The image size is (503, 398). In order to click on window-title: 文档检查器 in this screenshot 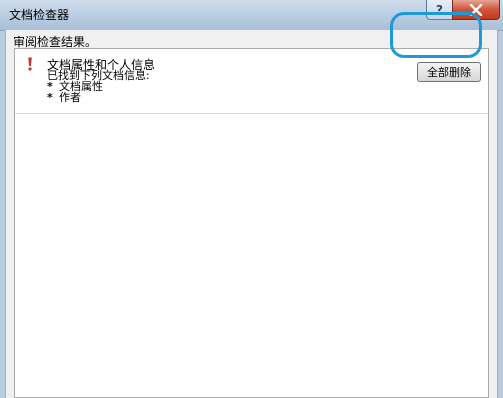, I will do `click(39, 15)`.